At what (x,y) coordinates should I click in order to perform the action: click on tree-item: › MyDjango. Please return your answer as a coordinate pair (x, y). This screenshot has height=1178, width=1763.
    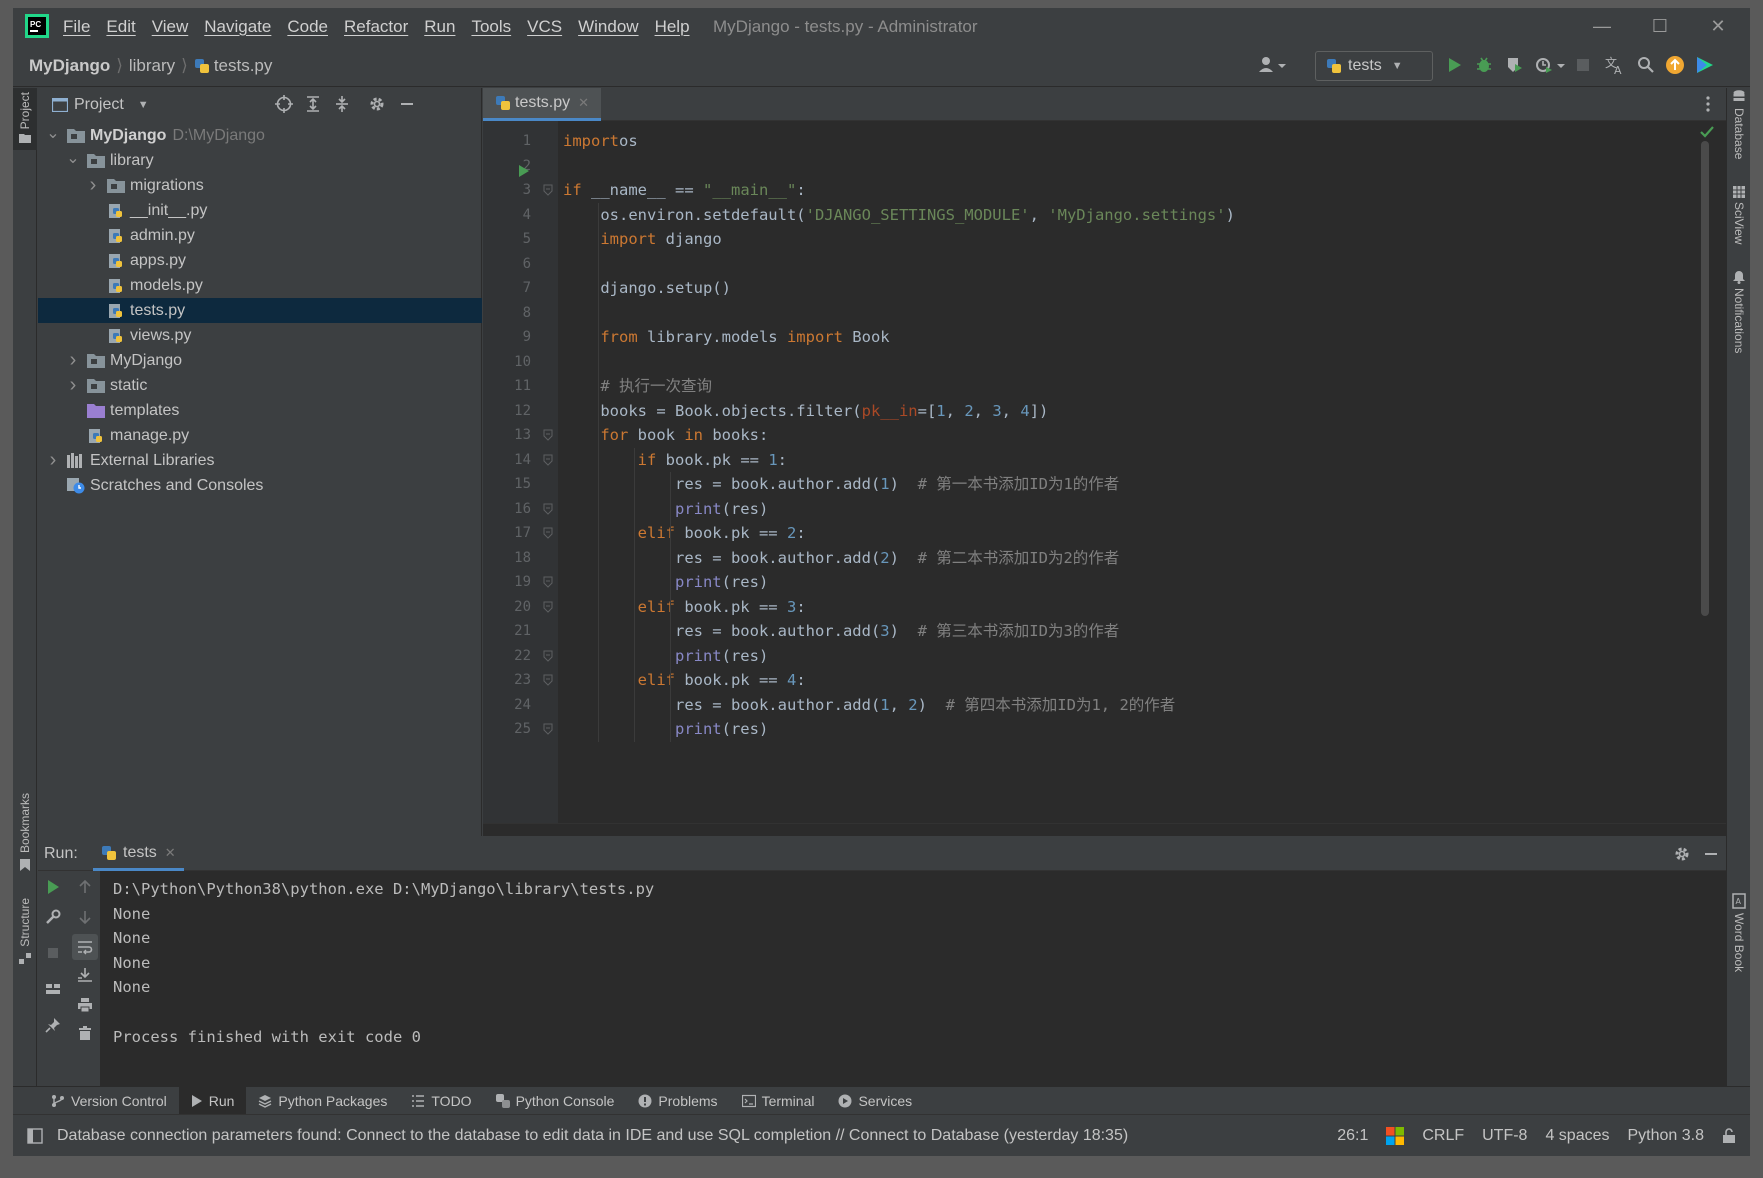
    Looking at the image, I should click on (260, 360).